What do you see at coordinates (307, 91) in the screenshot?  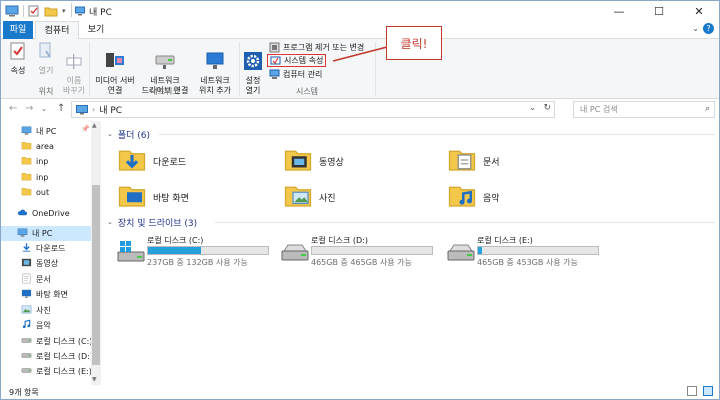 I see `system-group-label: 시스템` at bounding box center [307, 91].